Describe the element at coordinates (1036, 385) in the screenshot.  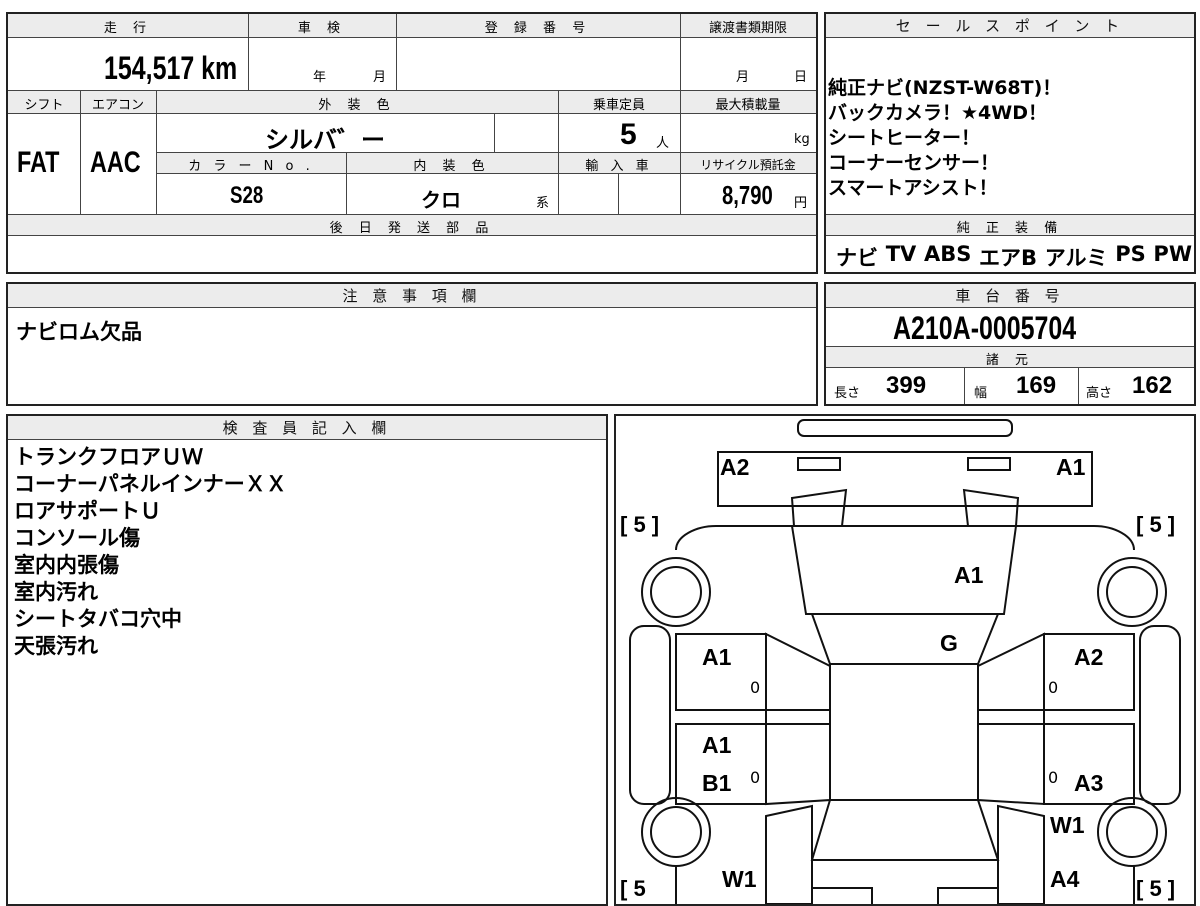
I see `width-value: 169` at that location.